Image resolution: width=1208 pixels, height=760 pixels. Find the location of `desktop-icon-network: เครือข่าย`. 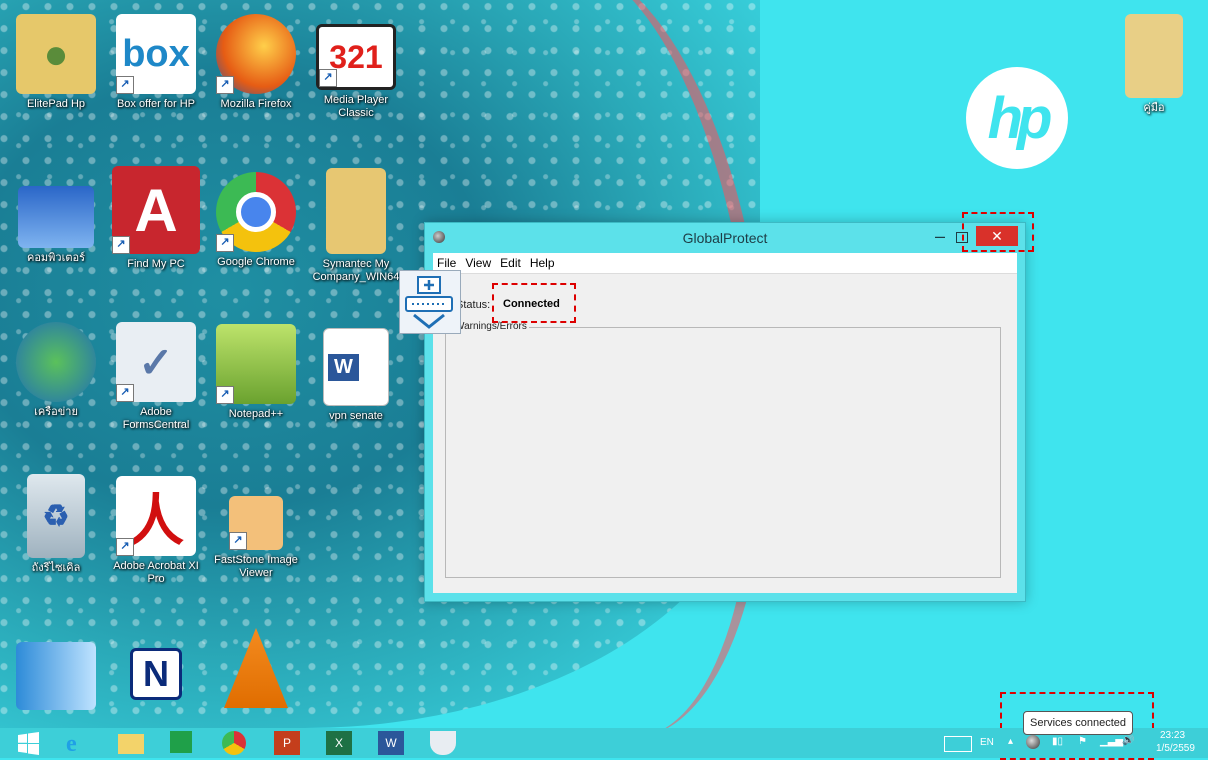

desktop-icon-network: เครือข่าย is located at coordinates (56, 370).